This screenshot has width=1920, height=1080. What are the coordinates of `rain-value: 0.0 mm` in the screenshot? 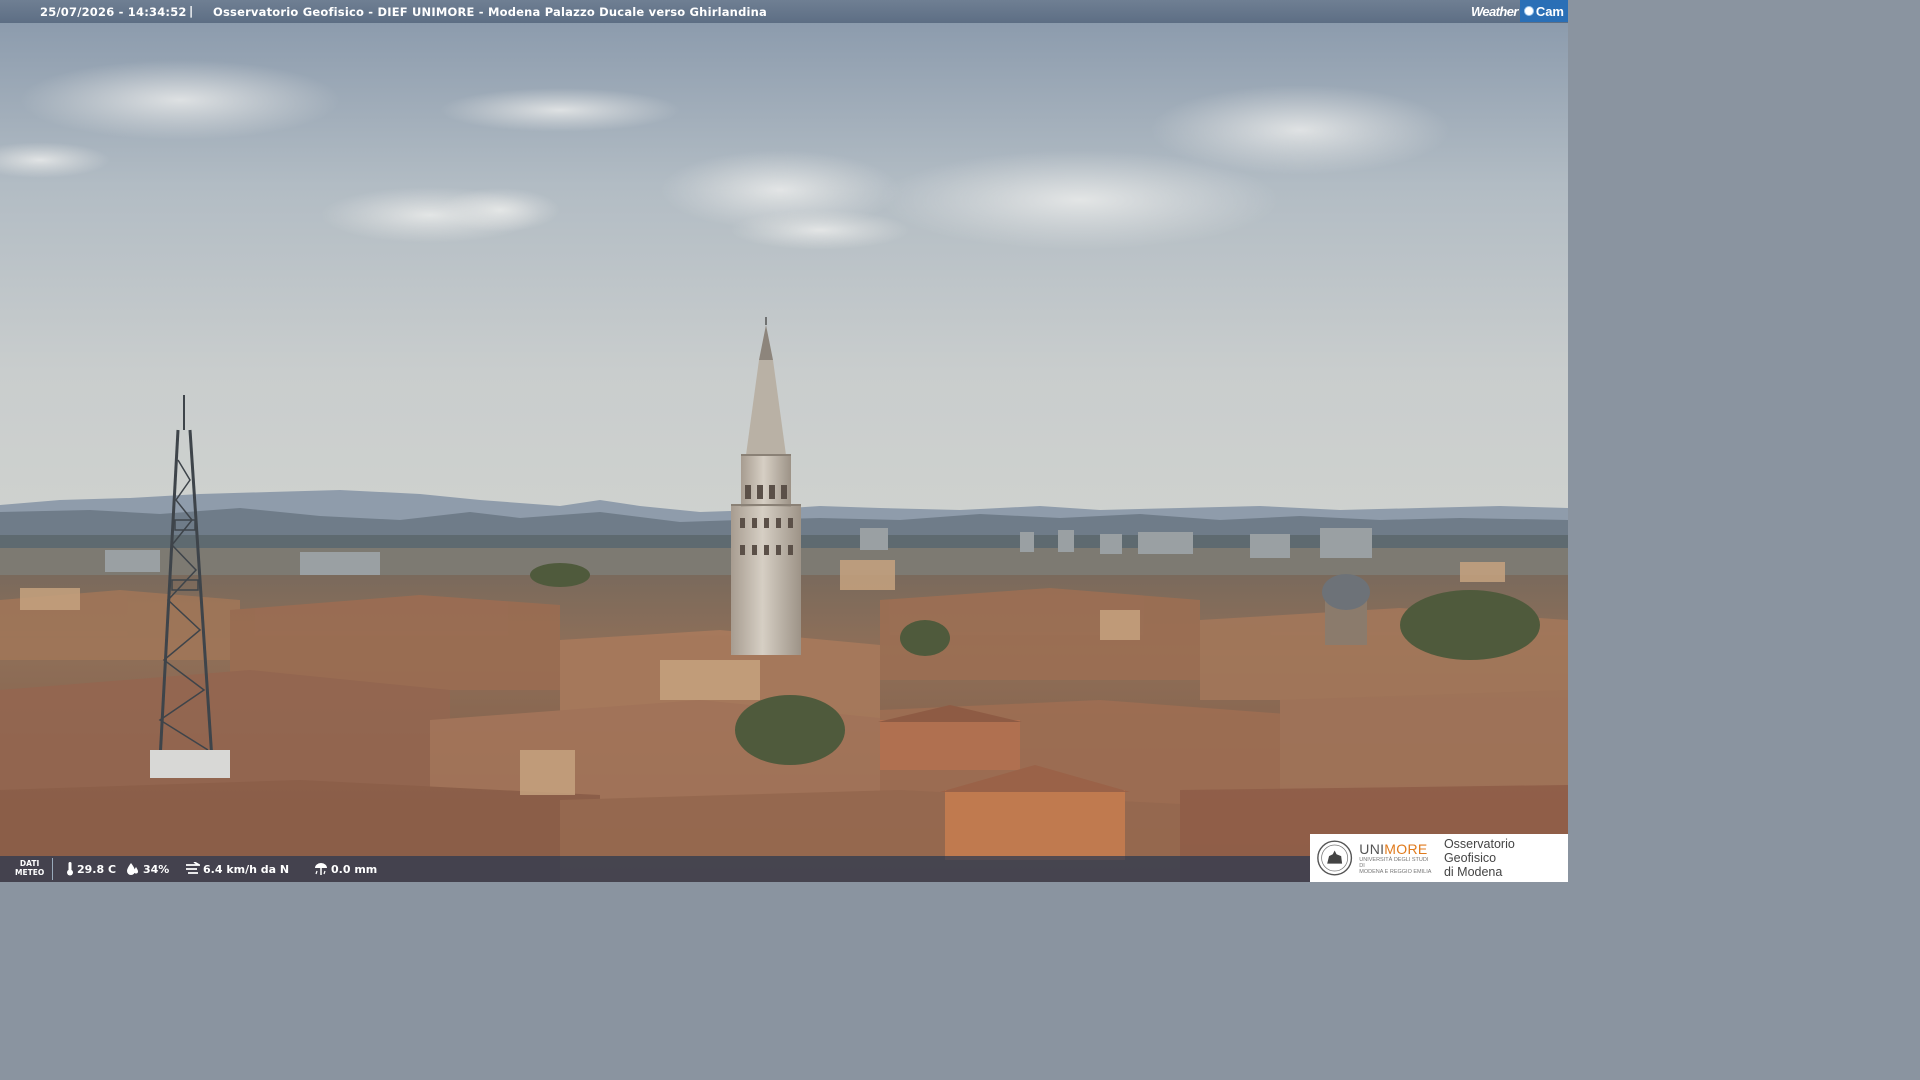 It's located at (354, 869).